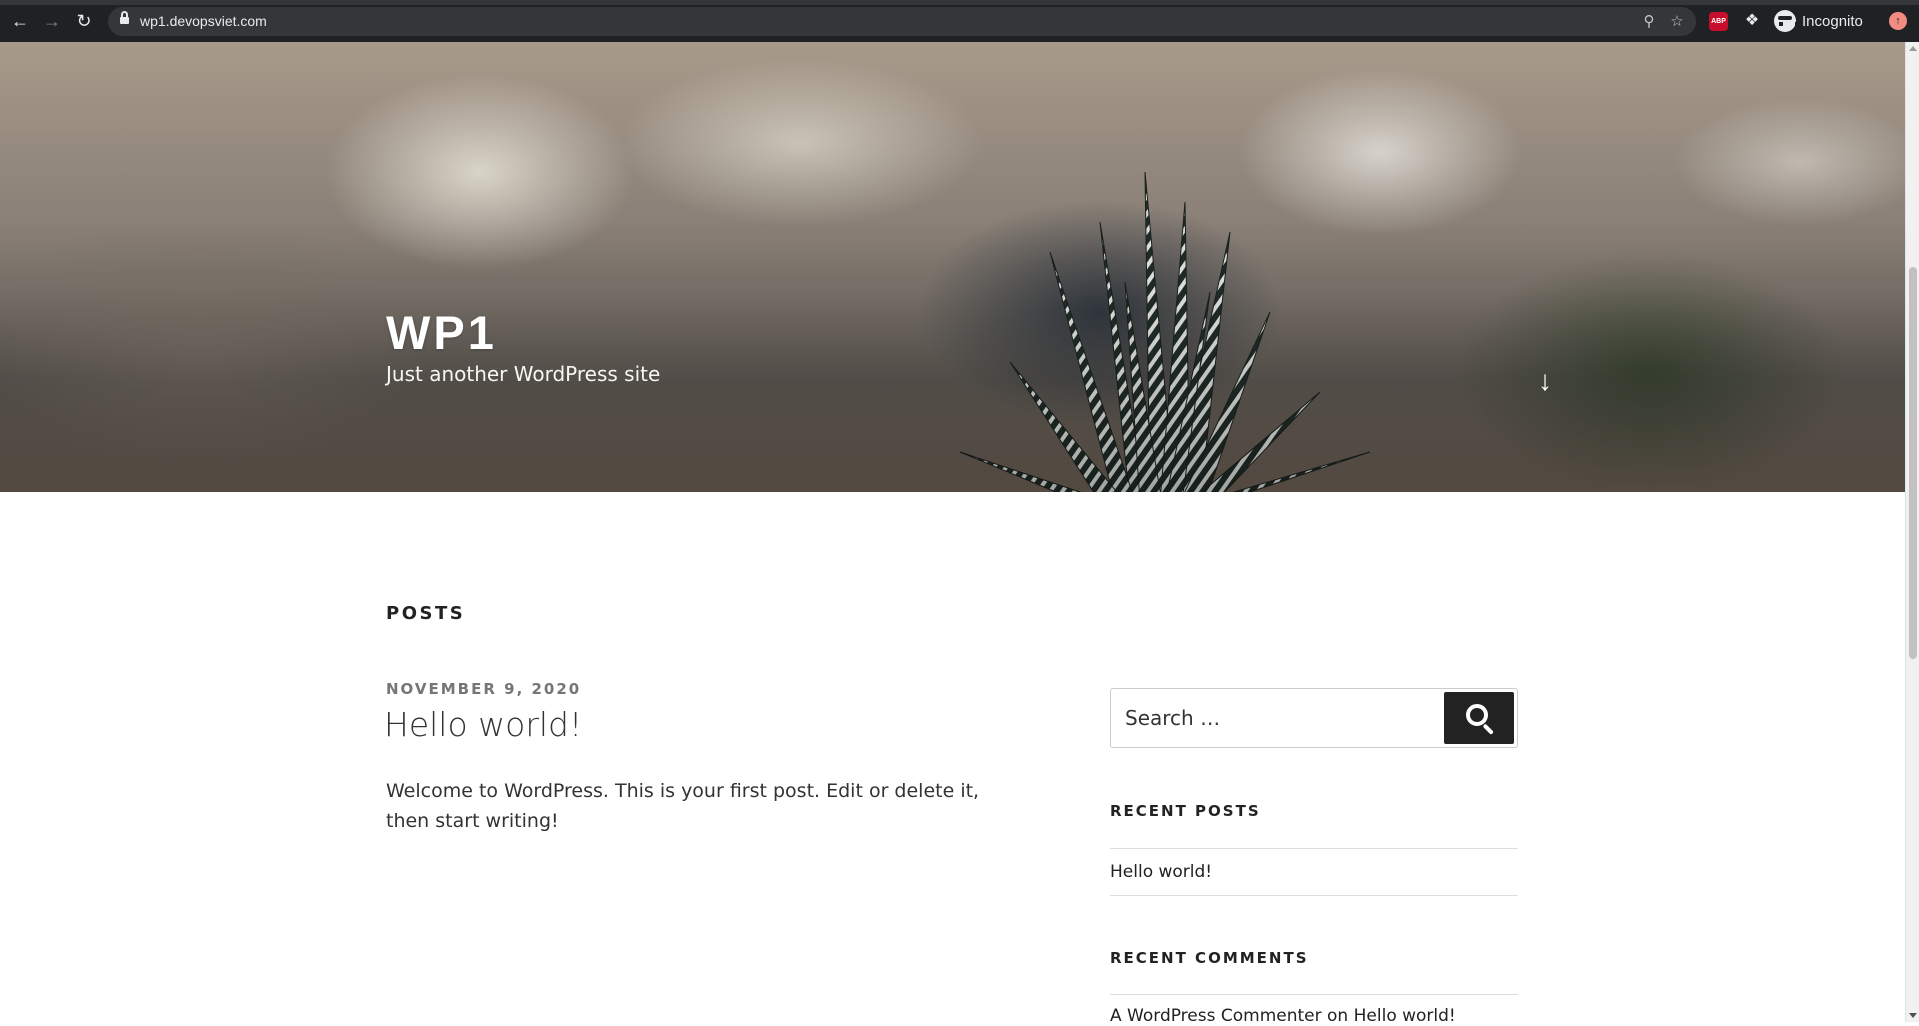 The width and height of the screenshot is (1919, 1026). I want to click on posts-heading: POSTS, so click(426, 613).